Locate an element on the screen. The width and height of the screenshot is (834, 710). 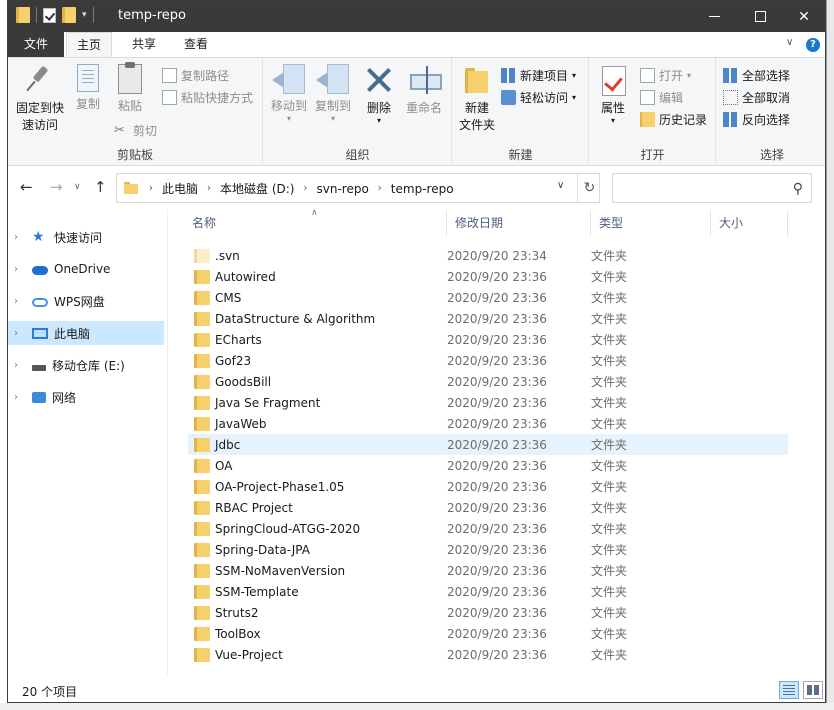
properties-chevron-icon: ▾ is located at coordinates (612, 120).